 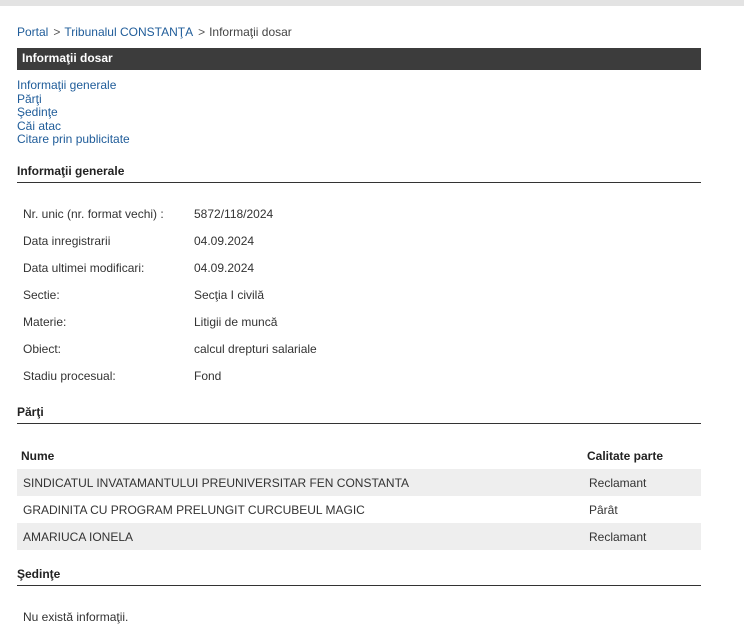 What do you see at coordinates (372, 3) in the screenshot?
I see `top-strip` at bounding box center [372, 3].